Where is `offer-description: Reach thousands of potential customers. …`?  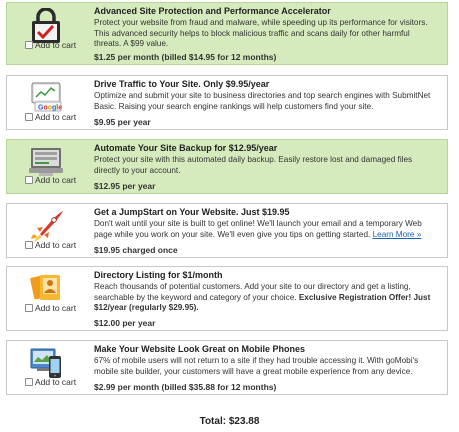
offer-description: Reach thousands of potential customers. … is located at coordinates (266, 298).